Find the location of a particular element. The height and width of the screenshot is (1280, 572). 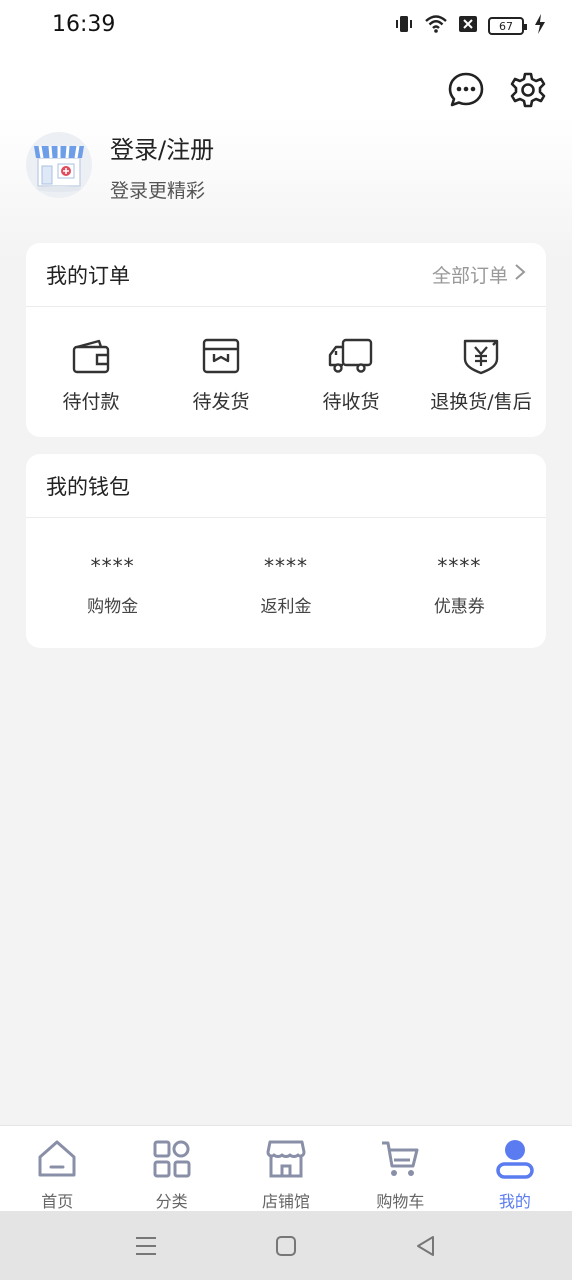

battery-icon: 67 is located at coordinates (507, 26).